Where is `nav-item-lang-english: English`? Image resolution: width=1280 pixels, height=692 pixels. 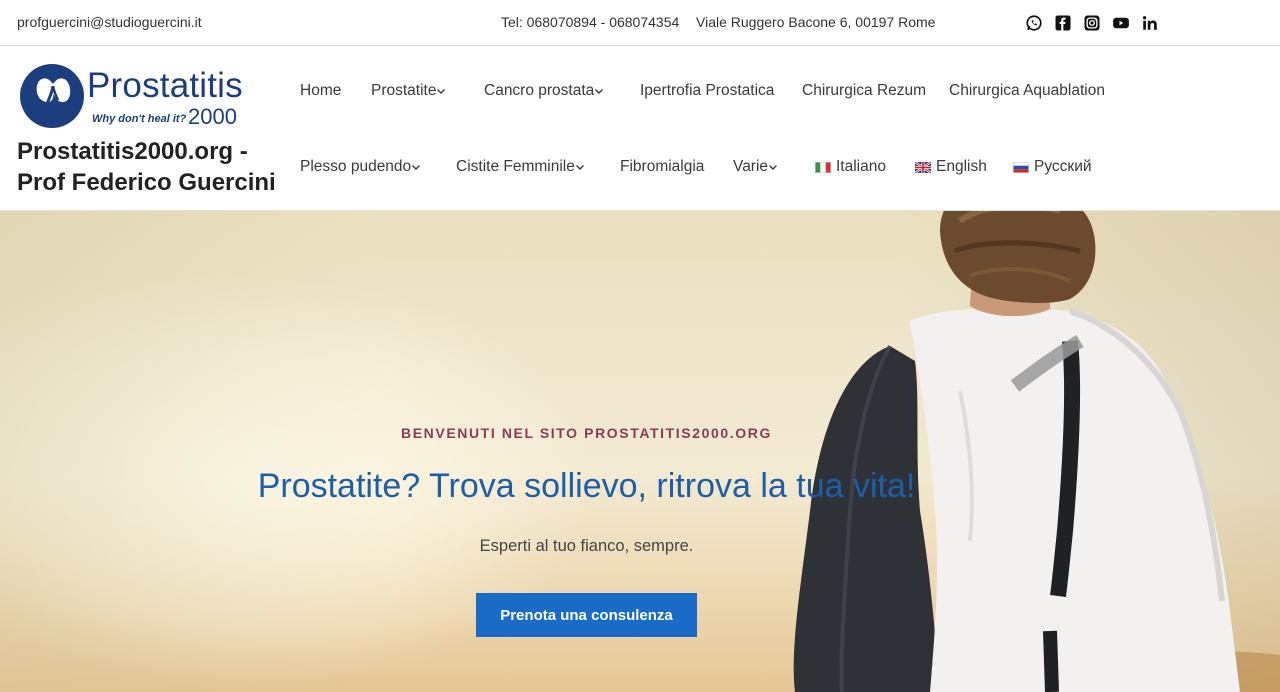 nav-item-lang-english: English is located at coordinates (951, 167).